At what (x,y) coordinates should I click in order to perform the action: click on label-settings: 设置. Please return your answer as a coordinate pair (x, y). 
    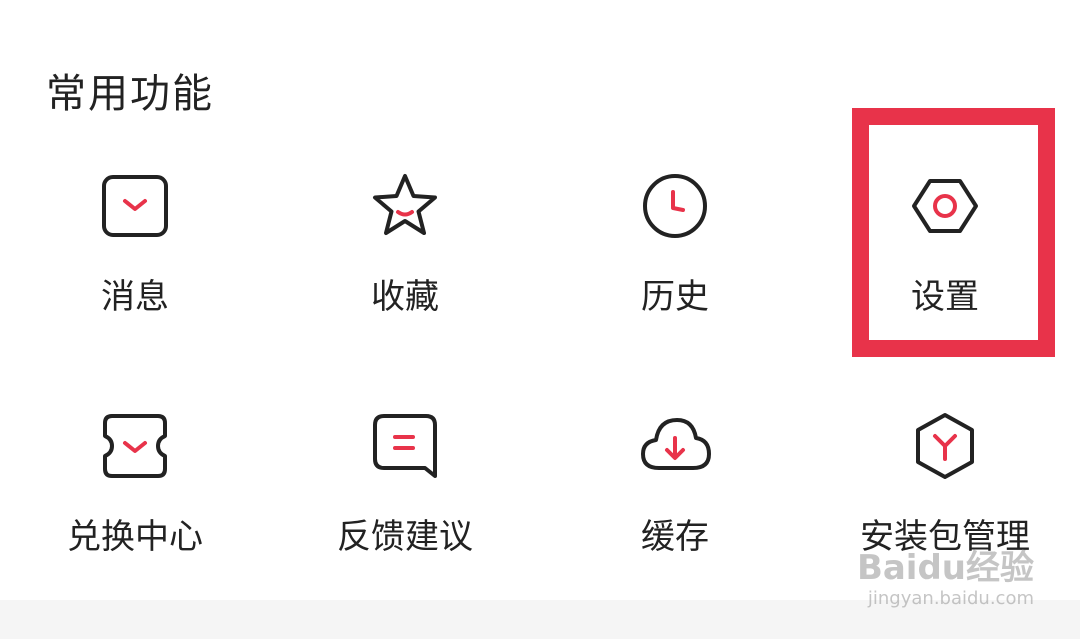
    Looking at the image, I should click on (945, 297).